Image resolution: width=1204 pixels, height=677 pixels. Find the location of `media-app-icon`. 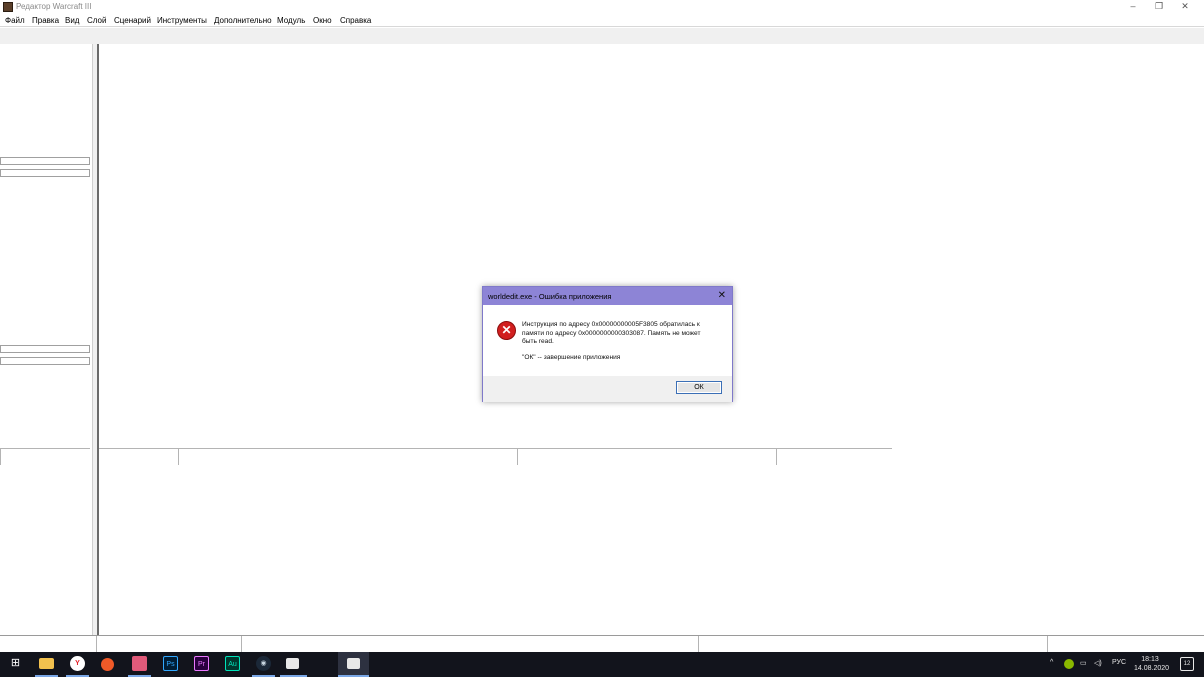

media-app-icon is located at coordinates (107, 664).